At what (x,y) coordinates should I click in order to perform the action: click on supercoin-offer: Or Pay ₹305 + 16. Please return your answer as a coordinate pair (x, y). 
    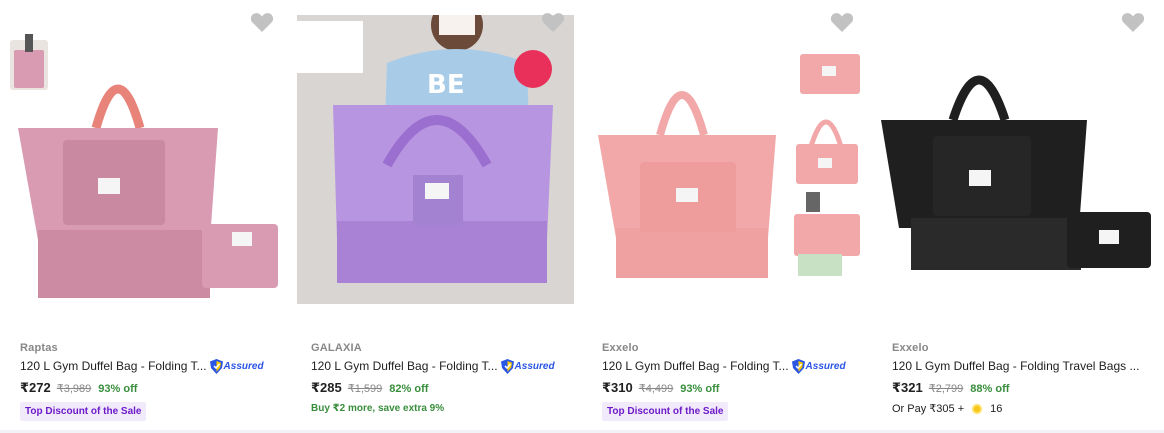
    Looking at the image, I should click on (947, 409).